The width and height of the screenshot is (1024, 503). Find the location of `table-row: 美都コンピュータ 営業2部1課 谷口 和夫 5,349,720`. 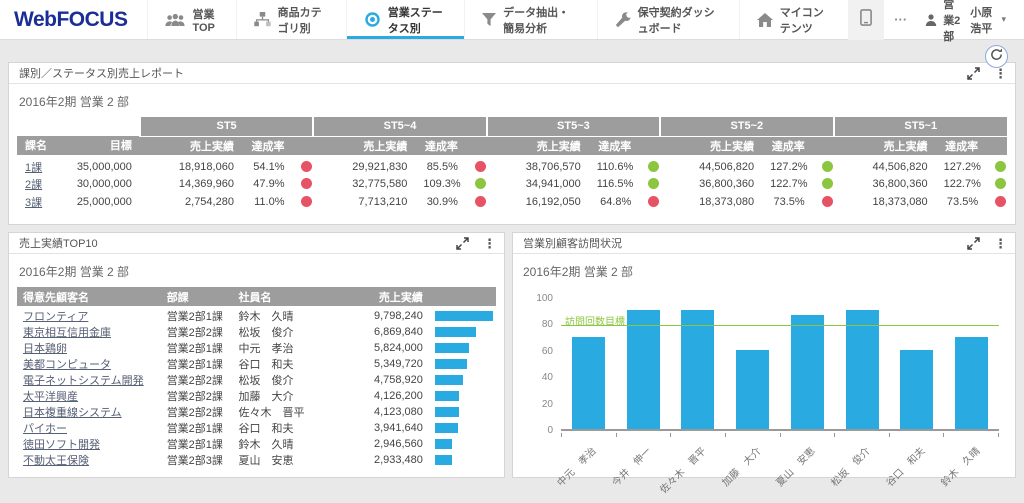

table-row: 美都コンピュータ 営業2部1課 谷口 和夫 5,349,720 is located at coordinates (256, 364).